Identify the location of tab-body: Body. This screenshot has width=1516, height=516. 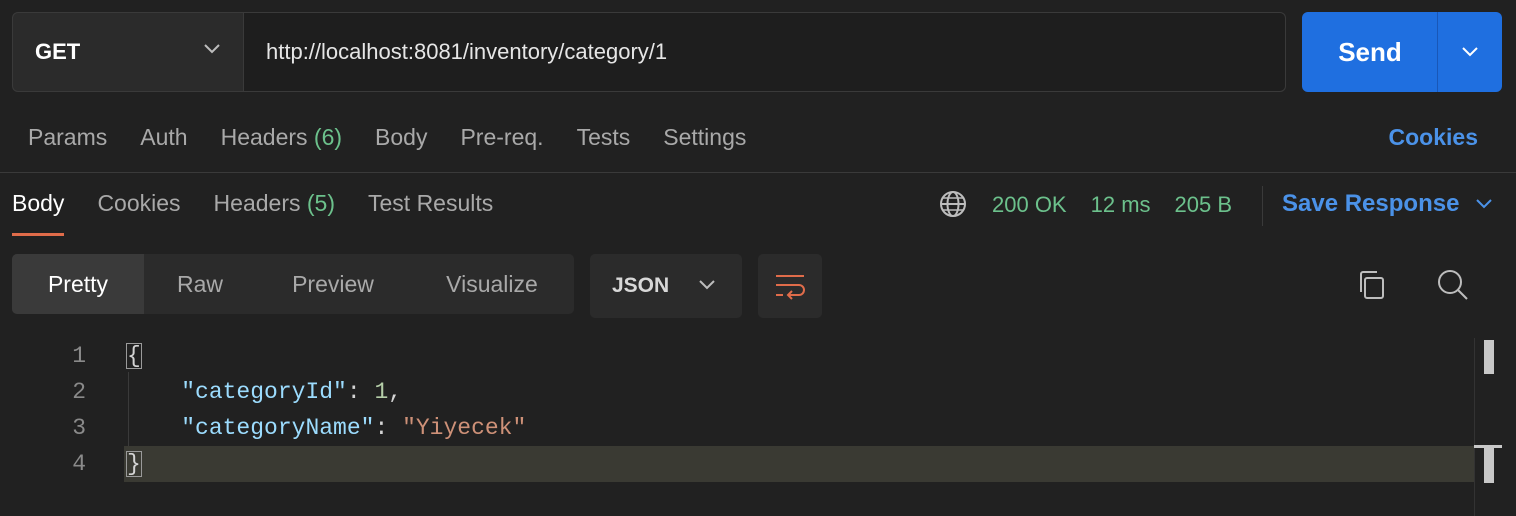
(401, 137).